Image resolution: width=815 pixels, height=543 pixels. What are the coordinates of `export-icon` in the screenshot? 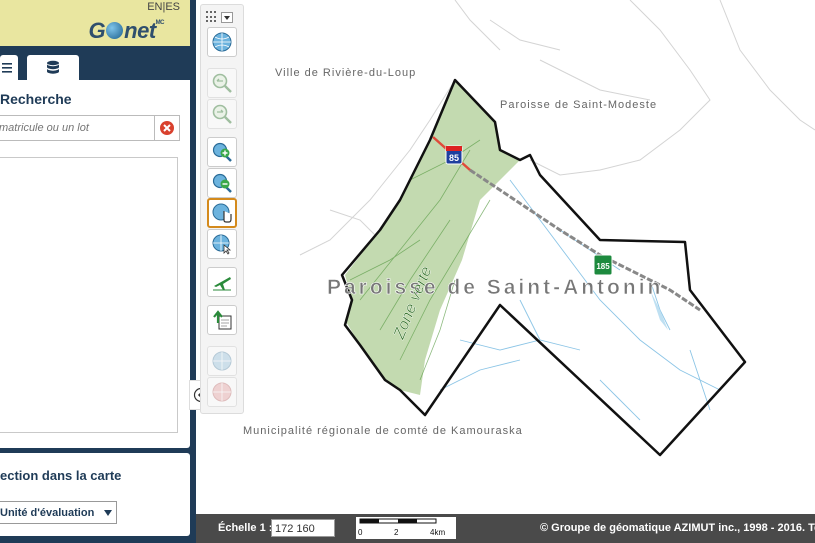 It's located at (222, 320).